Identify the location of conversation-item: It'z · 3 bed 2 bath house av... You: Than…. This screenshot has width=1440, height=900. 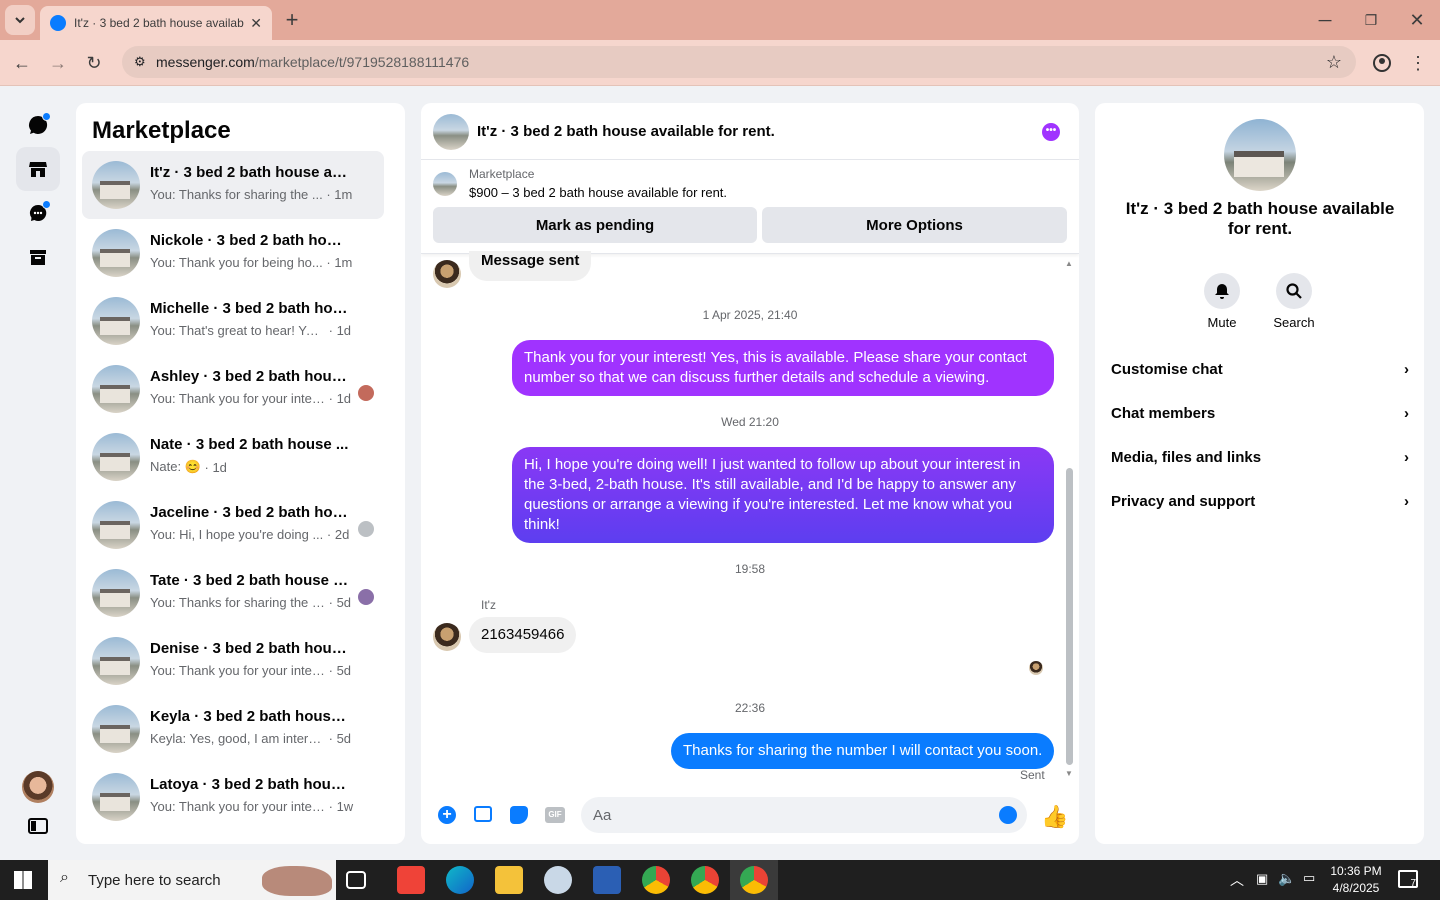
(233, 185).